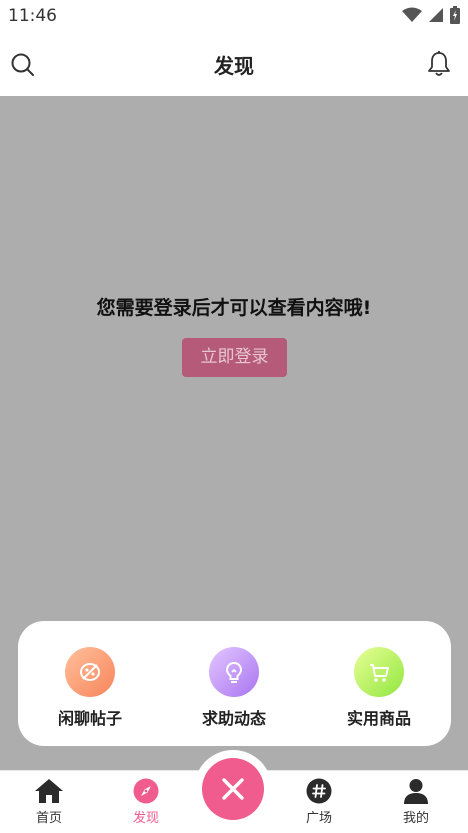 This screenshot has height=833, width=468. What do you see at coordinates (379, 672) in the screenshot?
I see `cart-icon` at bounding box center [379, 672].